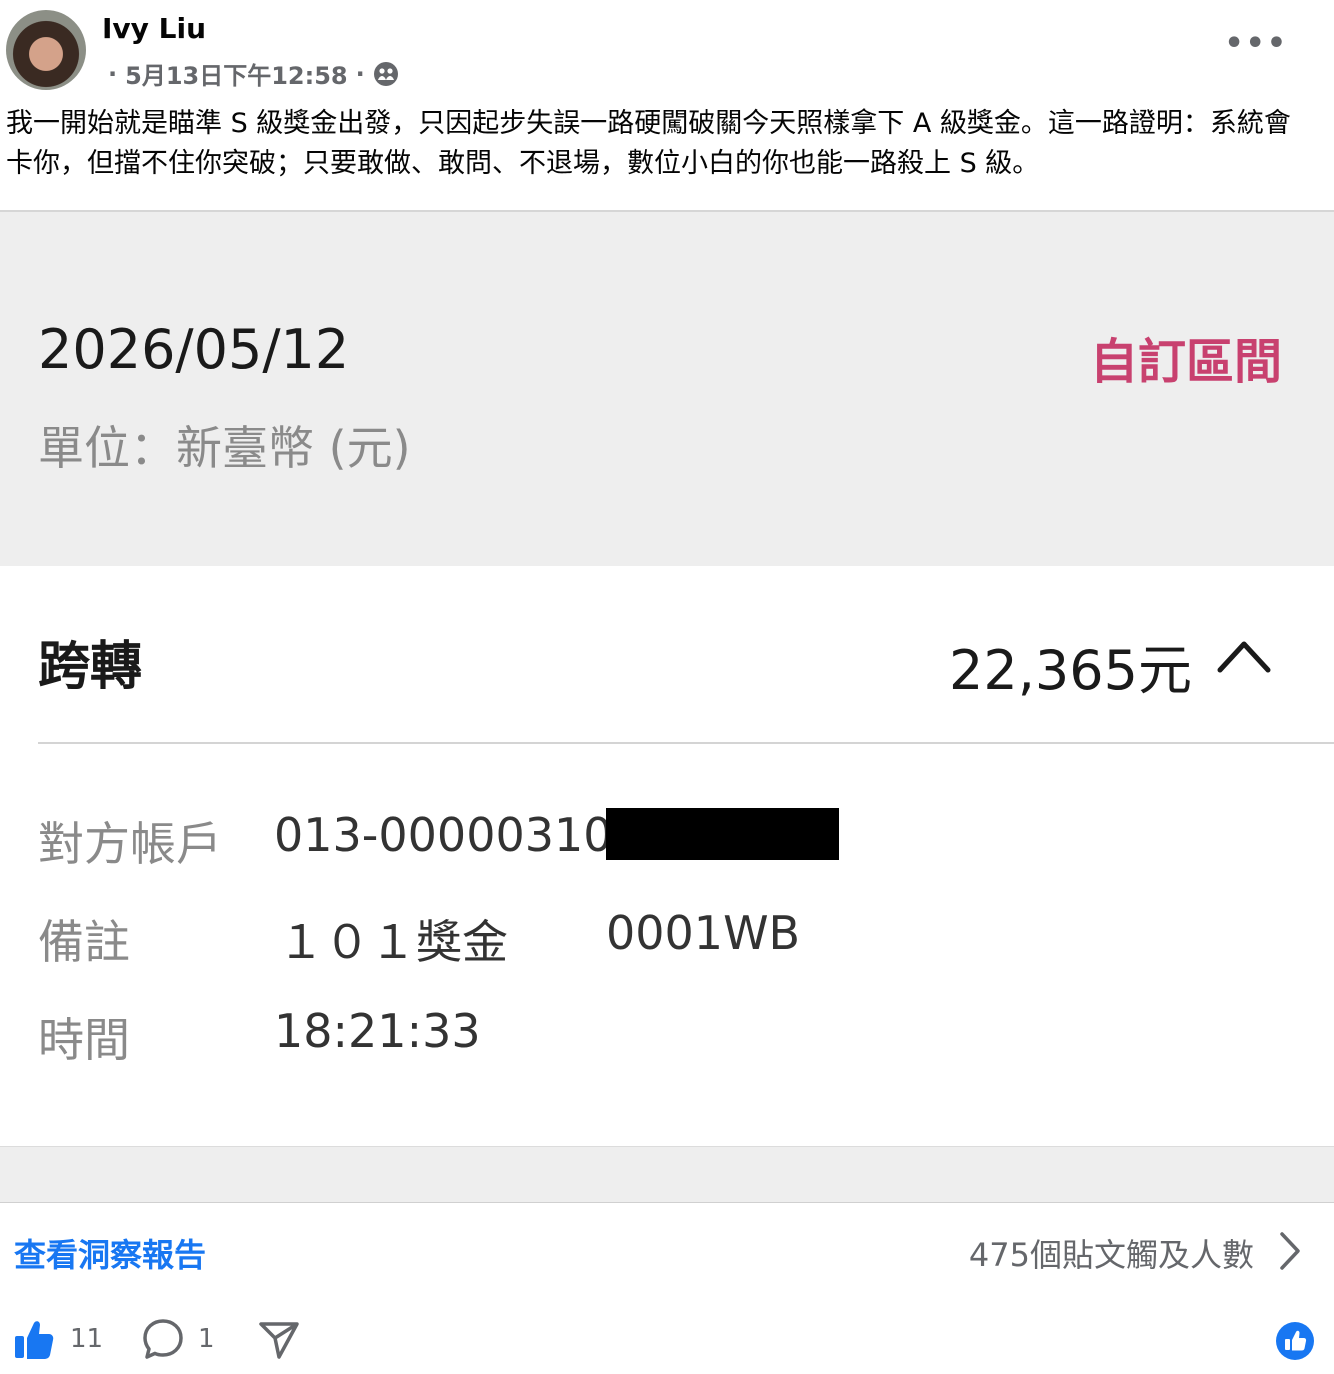 The height and width of the screenshot is (1374, 1334). Describe the element at coordinates (1290, 1251) in the screenshot. I see `chevron-right-icon` at that location.